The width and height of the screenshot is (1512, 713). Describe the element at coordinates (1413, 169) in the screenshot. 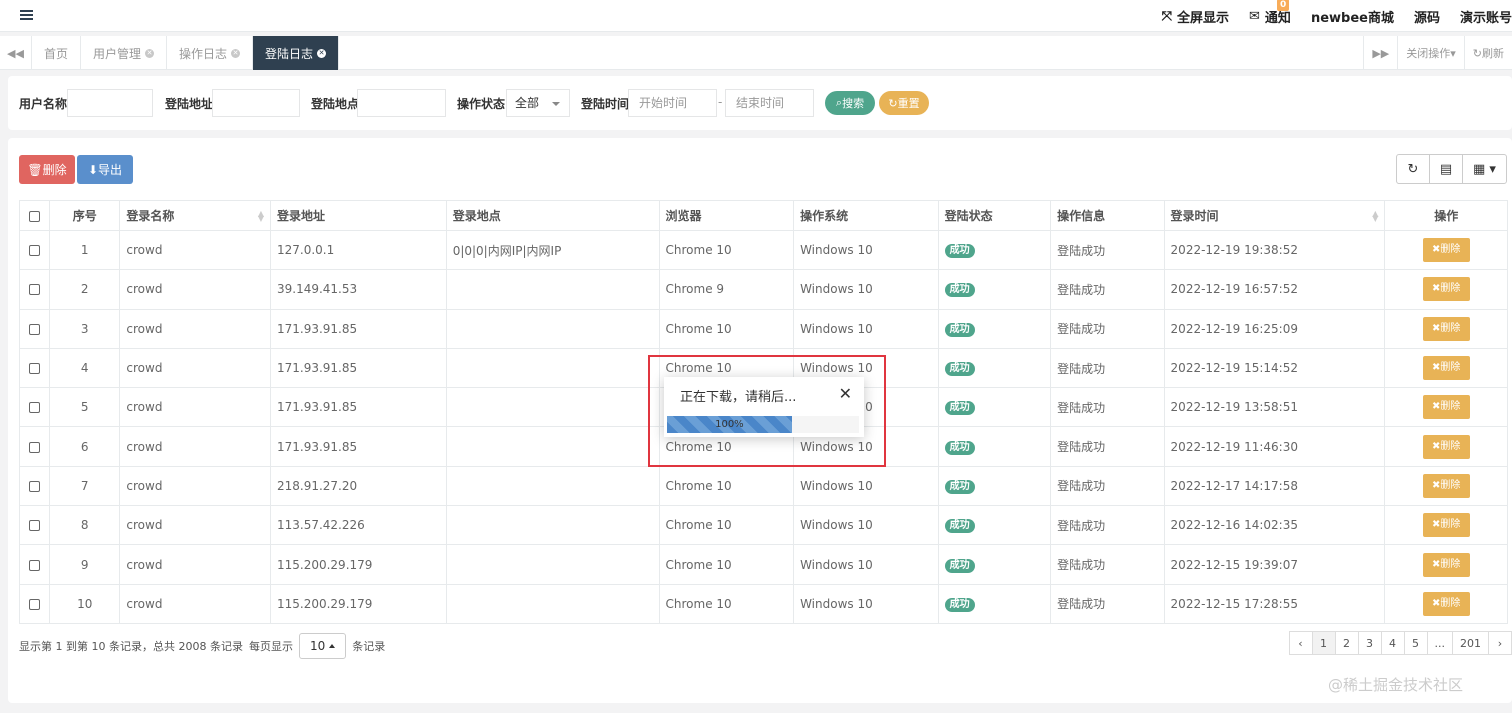

I see `refresh-icon: ↻` at that location.